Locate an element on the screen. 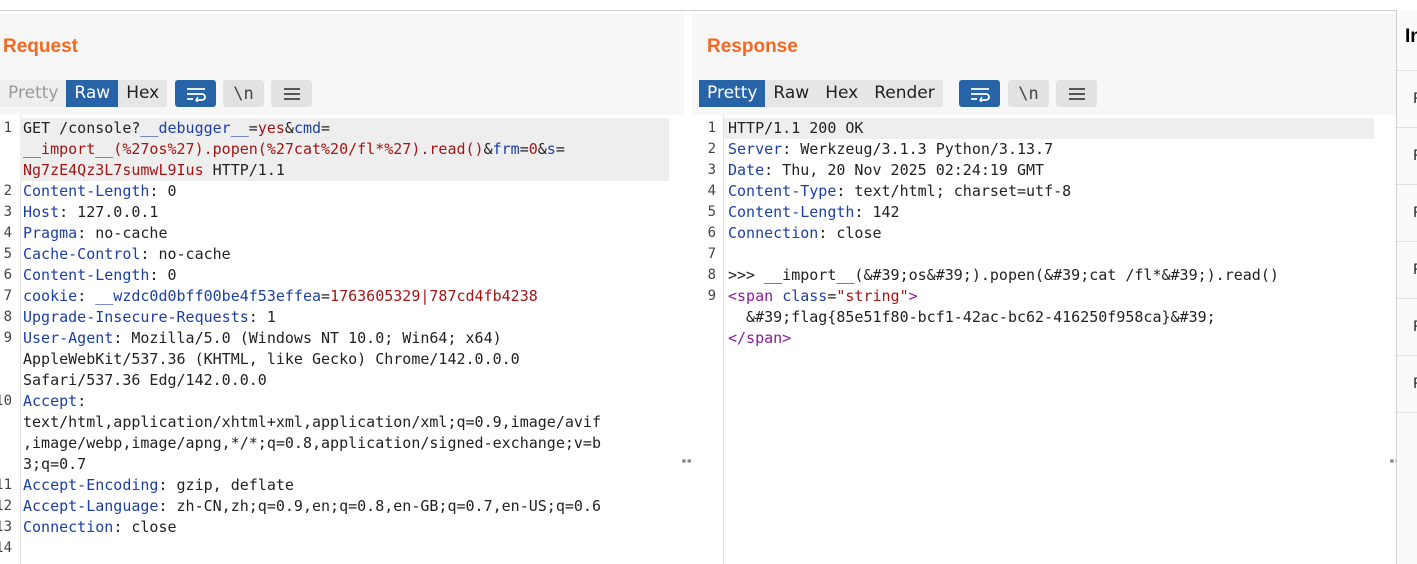 Image resolution: width=1417 pixels, height=564 pixels. line-number: 5 is located at coordinates (711, 212).